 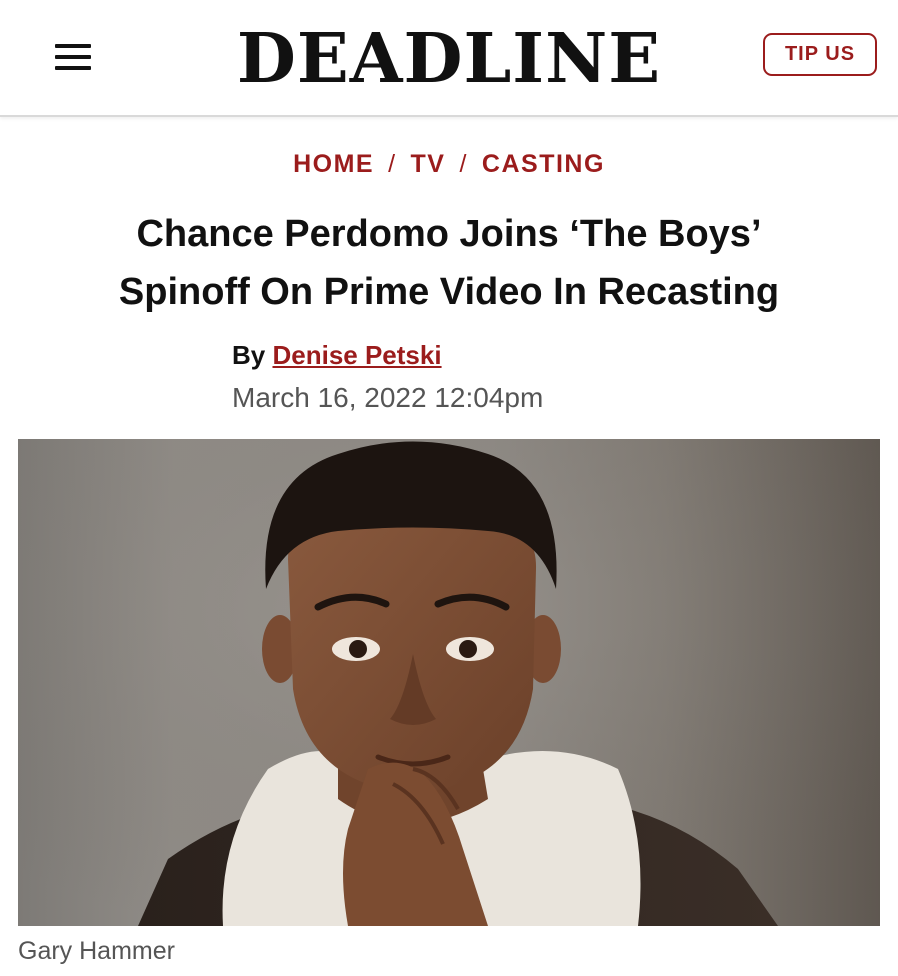 I want to click on author-link: Denise Petski, so click(x=356, y=355).